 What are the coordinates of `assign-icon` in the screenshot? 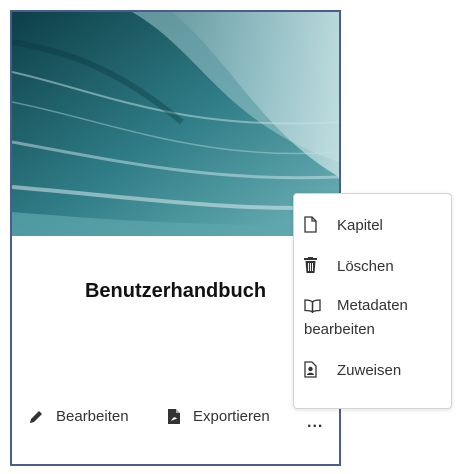 It's located at (310, 371).